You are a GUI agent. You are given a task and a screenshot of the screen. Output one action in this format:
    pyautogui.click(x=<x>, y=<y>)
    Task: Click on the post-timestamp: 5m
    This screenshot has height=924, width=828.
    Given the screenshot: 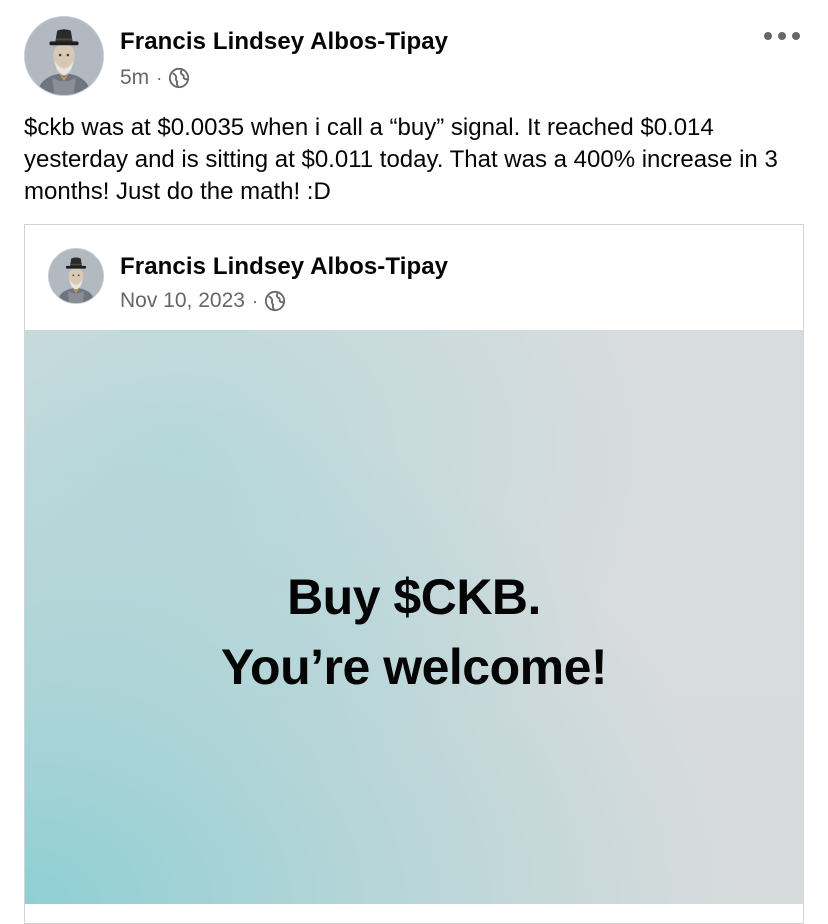 What is the action you would take?
    pyautogui.click(x=134, y=78)
    